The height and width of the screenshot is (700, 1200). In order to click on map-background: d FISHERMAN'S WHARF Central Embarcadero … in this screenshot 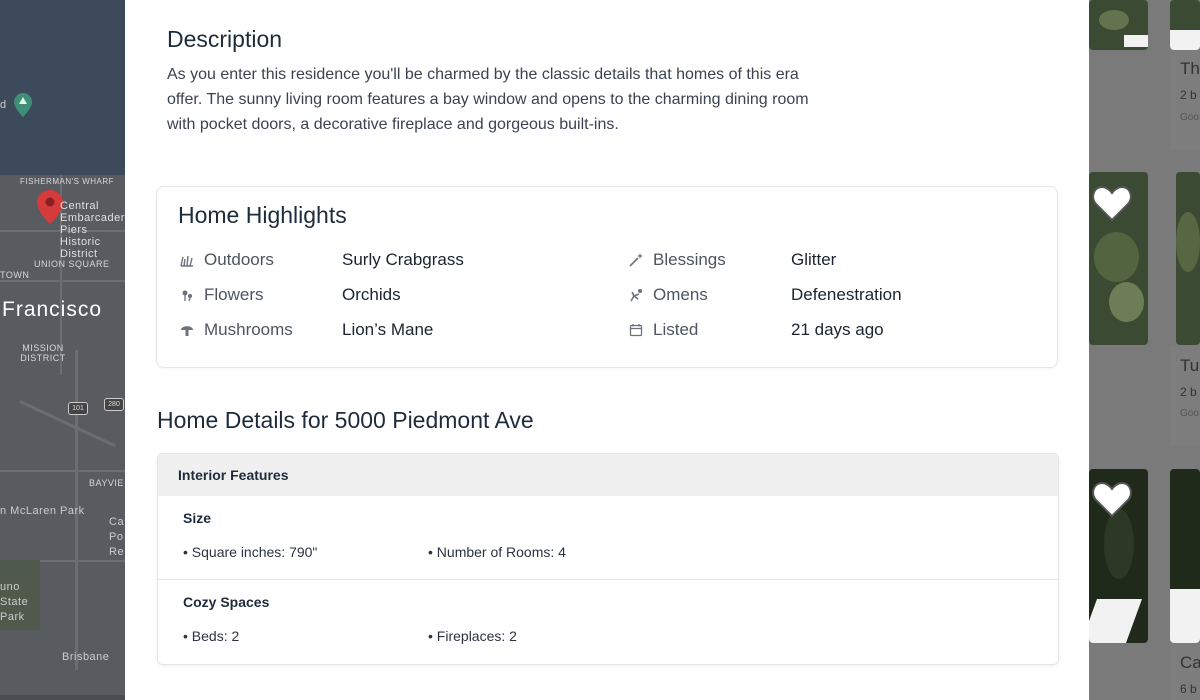, I will do `click(62, 350)`.